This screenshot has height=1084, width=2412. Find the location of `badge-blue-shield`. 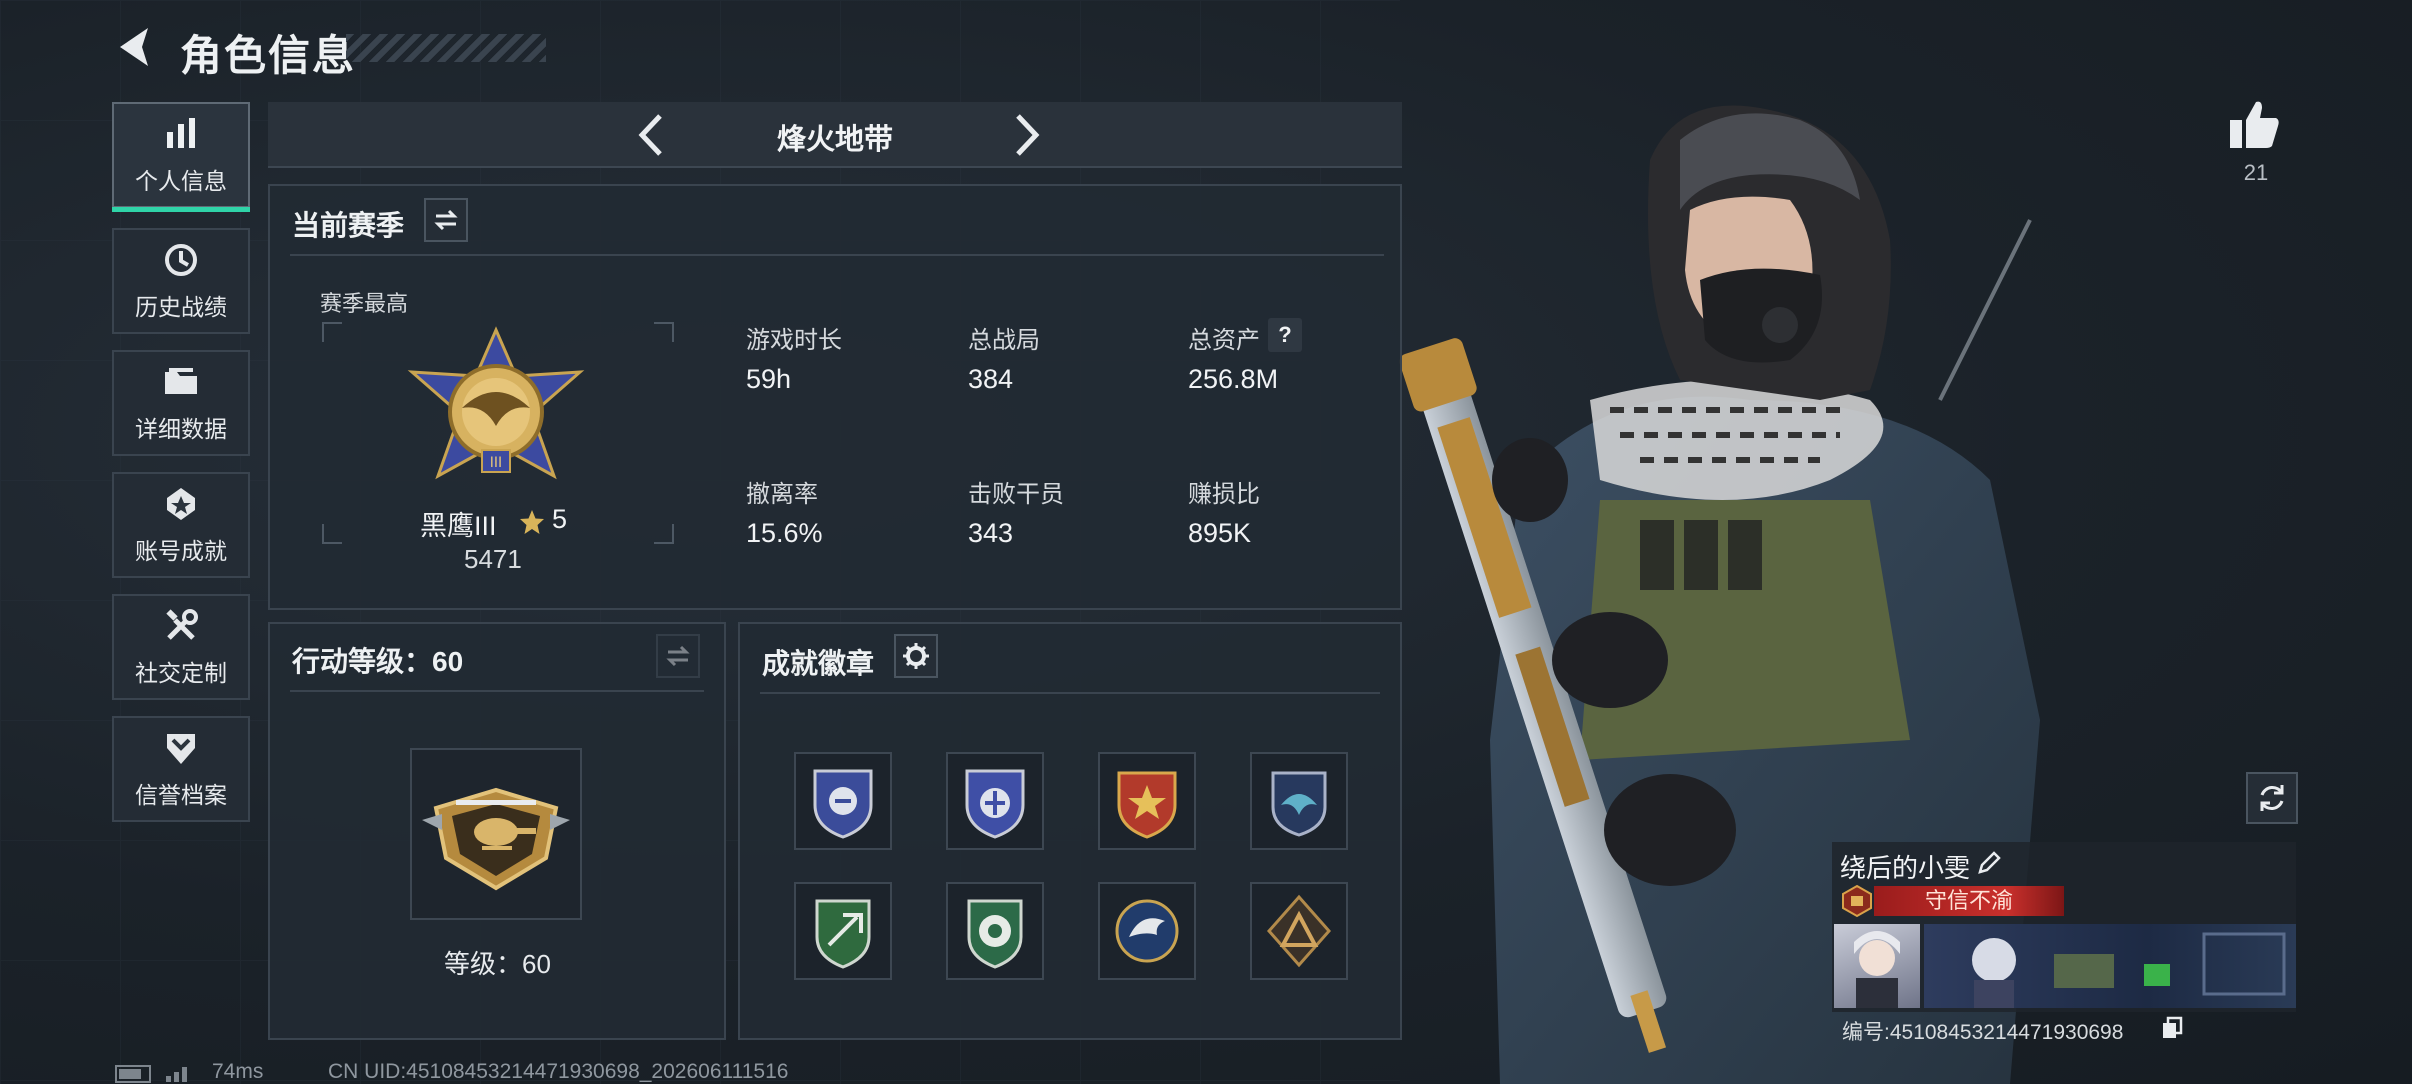

badge-blue-shield is located at coordinates (843, 801).